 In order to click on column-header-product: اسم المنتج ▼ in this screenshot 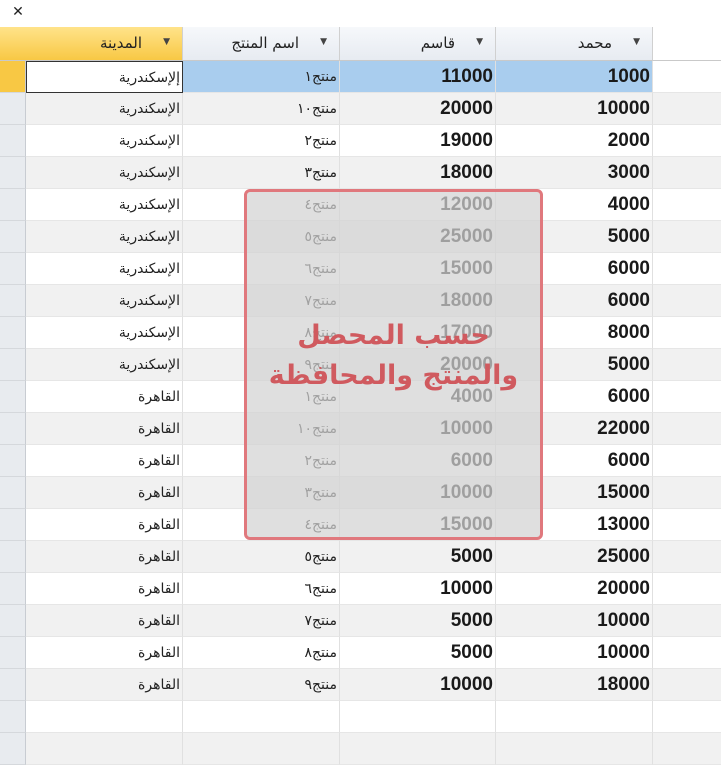, I will do `click(261, 44)`.